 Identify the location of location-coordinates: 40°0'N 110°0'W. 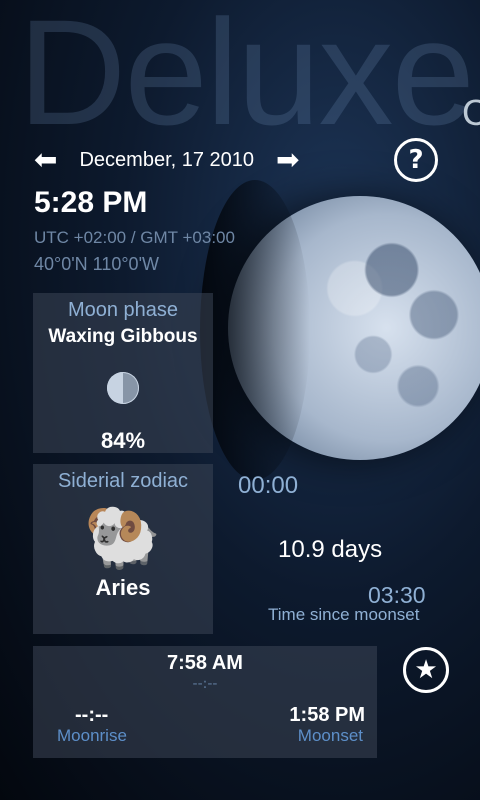
(96, 264).